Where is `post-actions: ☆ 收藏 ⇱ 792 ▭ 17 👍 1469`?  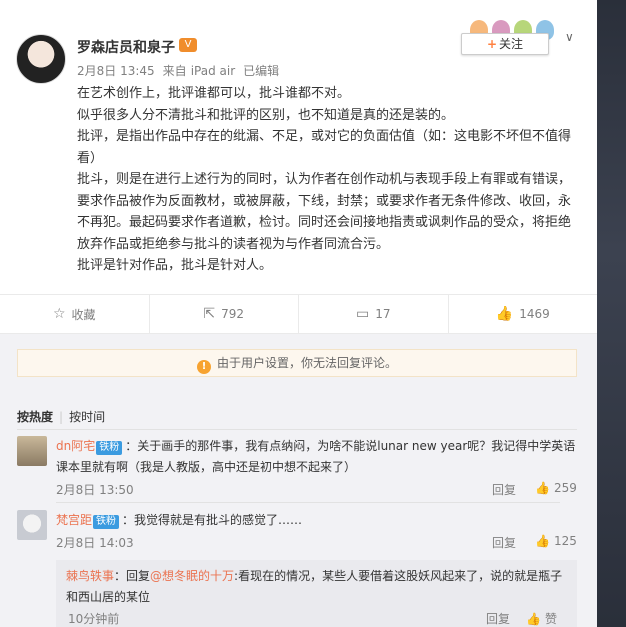 post-actions: ☆ 收藏 ⇱ 792 ▭ 17 👍 1469 is located at coordinates (298, 314).